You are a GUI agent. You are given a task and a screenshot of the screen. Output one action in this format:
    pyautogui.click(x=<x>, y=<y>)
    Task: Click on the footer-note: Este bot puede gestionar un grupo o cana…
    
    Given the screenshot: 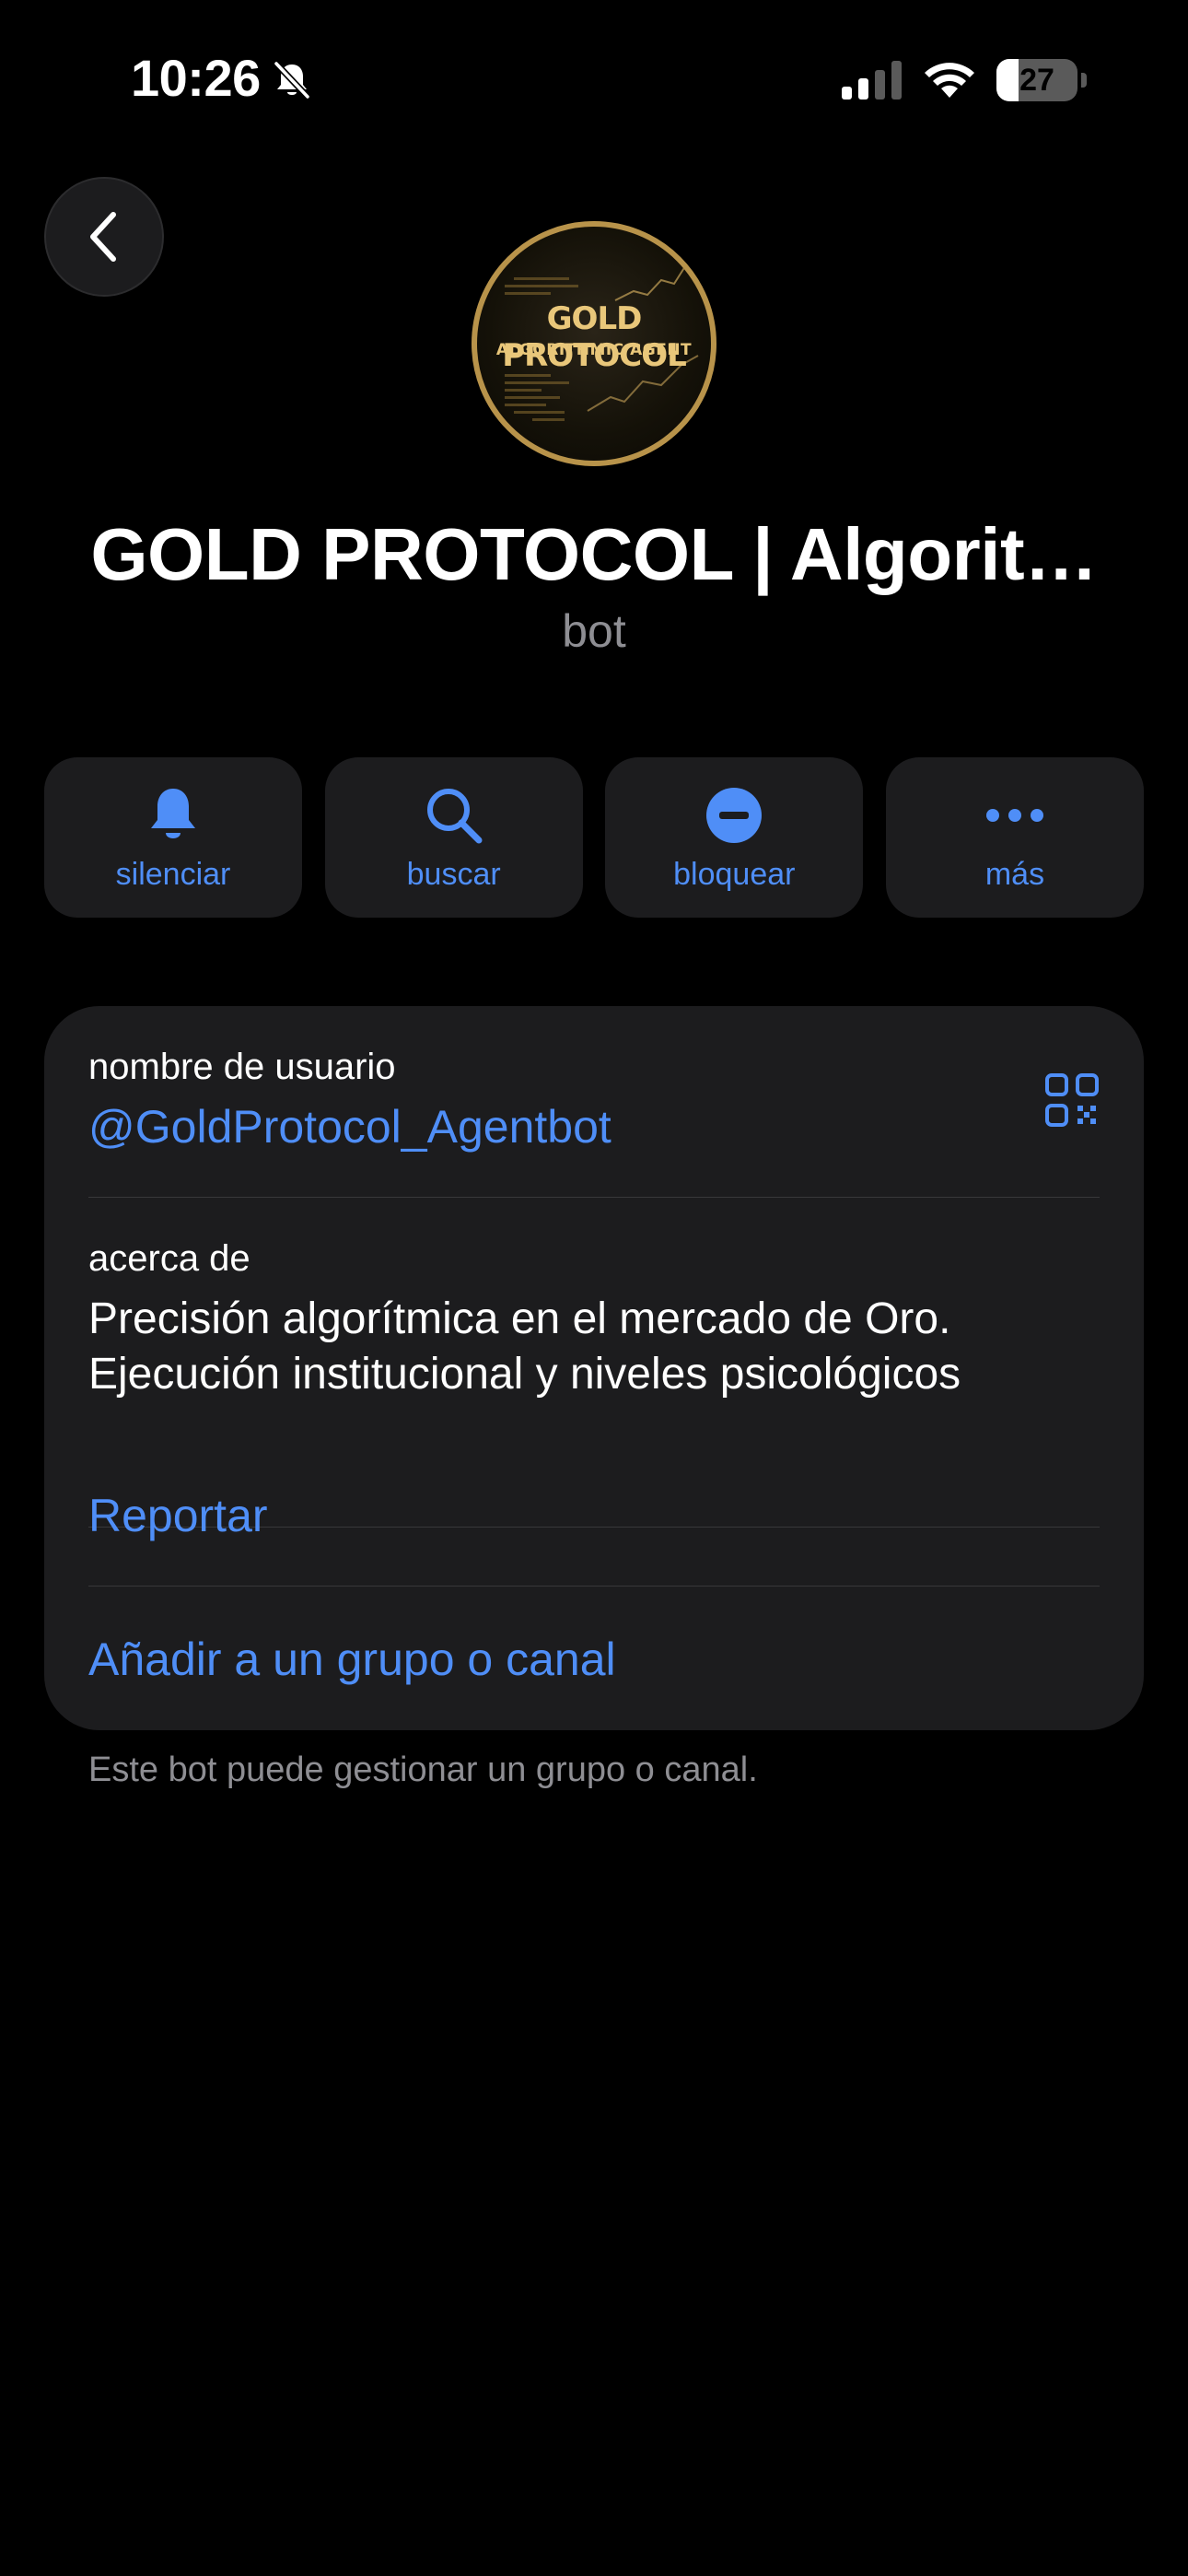 What is the action you would take?
    pyautogui.click(x=423, y=1770)
    